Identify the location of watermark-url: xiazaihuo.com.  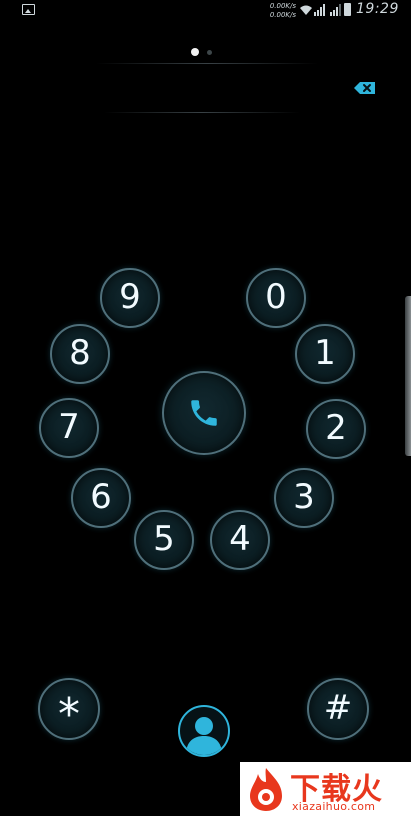
(334, 806).